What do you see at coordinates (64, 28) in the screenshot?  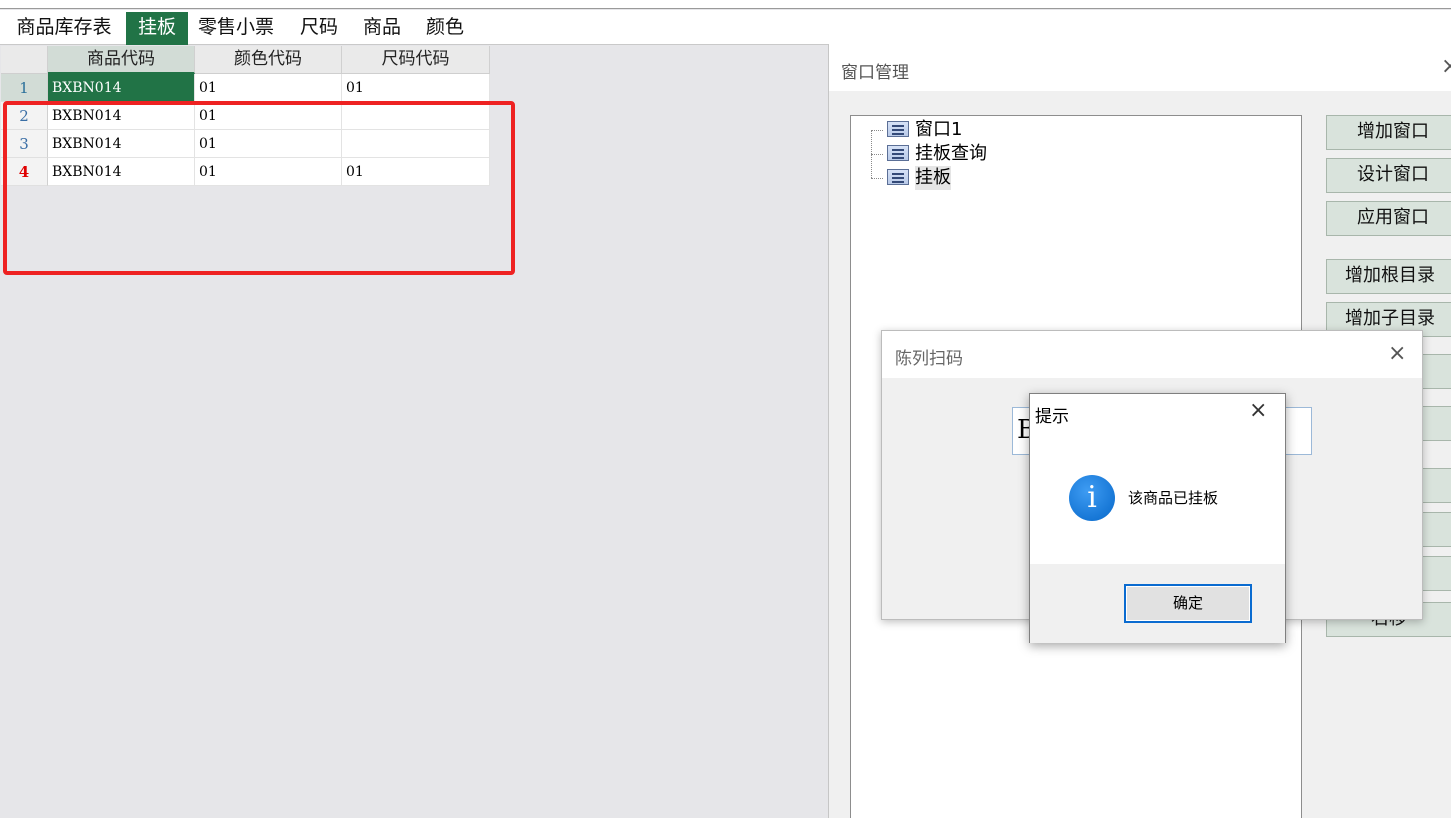 I see `tab-inventory: 商品库存表` at bounding box center [64, 28].